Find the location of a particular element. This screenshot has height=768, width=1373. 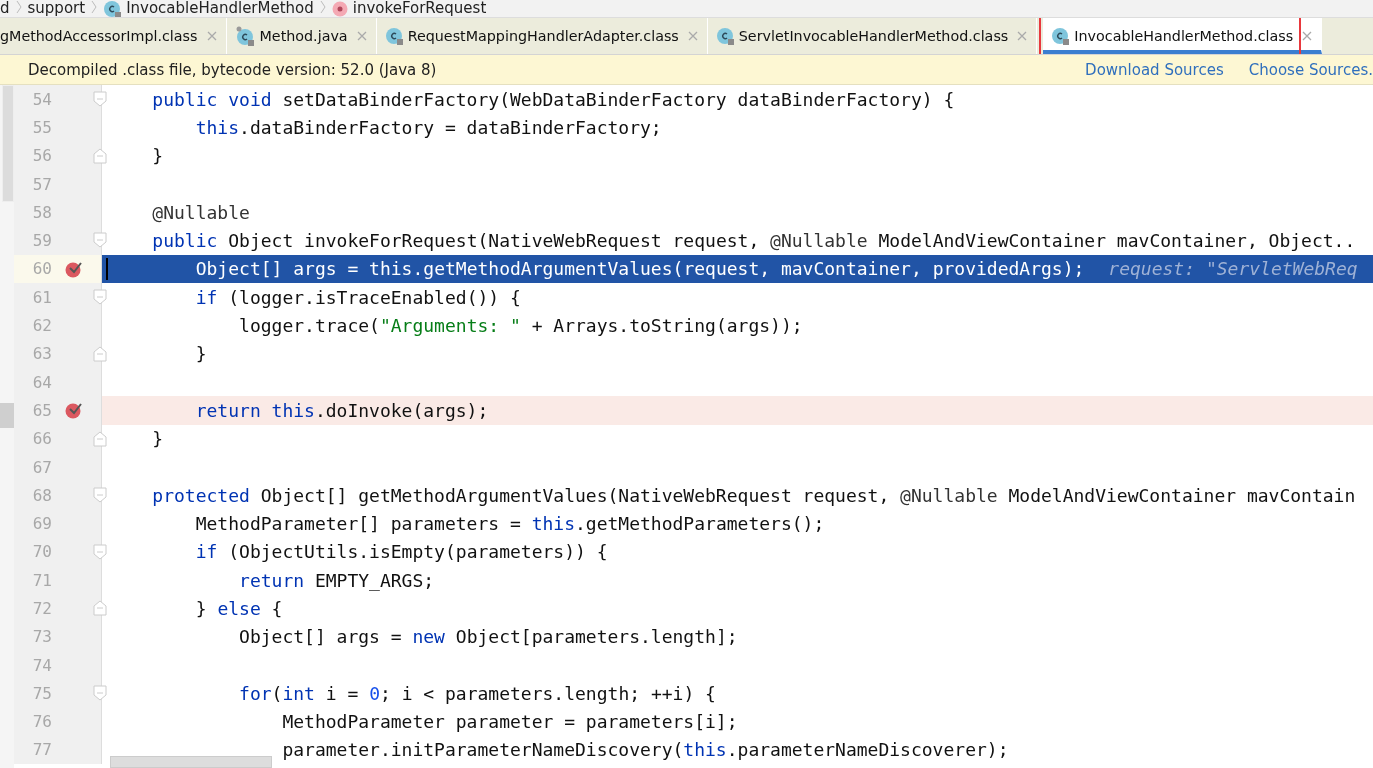

breadcrumb-item: support is located at coordinates (56, 8).